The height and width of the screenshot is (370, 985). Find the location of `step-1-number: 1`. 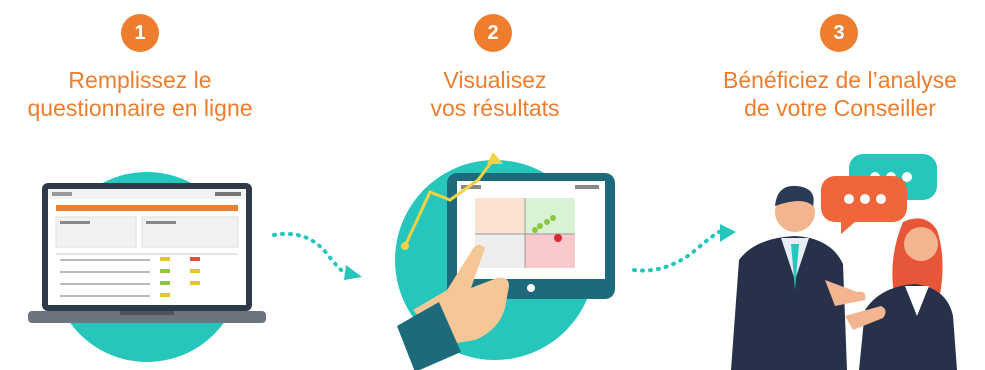

step-1-number: 1 is located at coordinates (140, 33).